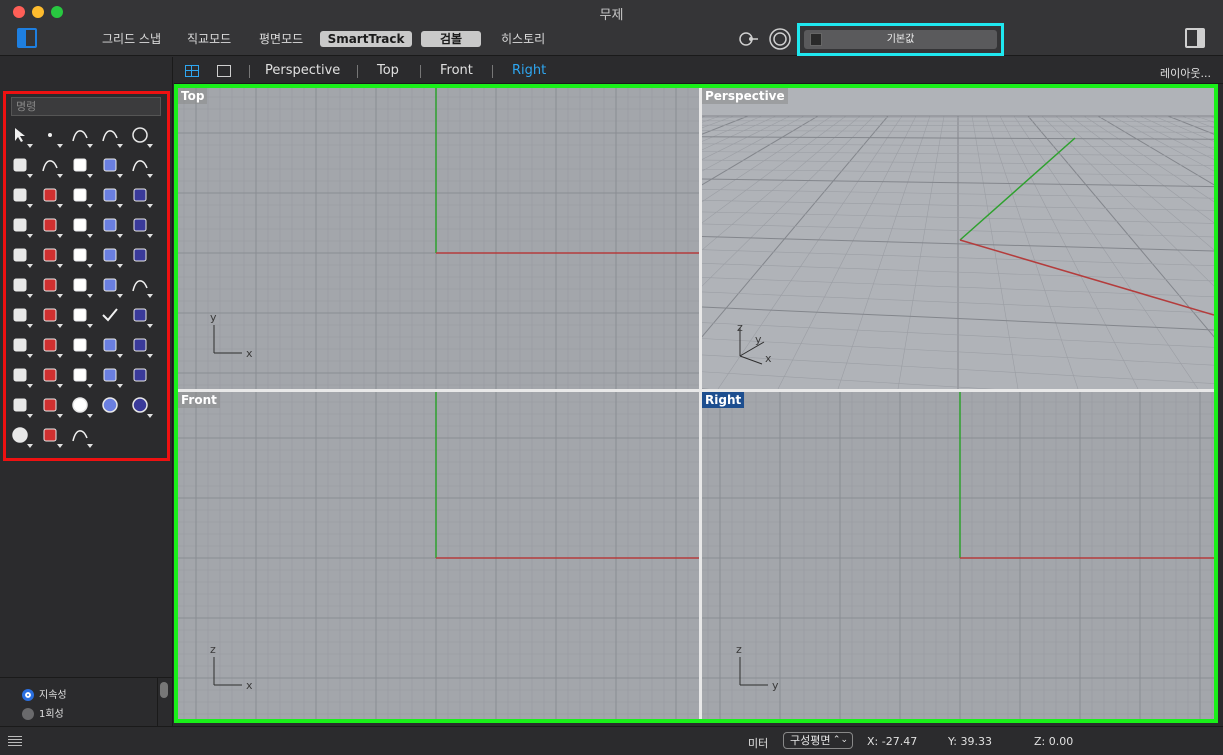  Describe the element at coordinates (164, 690) in the screenshot. I see `options-scrollbar` at that location.